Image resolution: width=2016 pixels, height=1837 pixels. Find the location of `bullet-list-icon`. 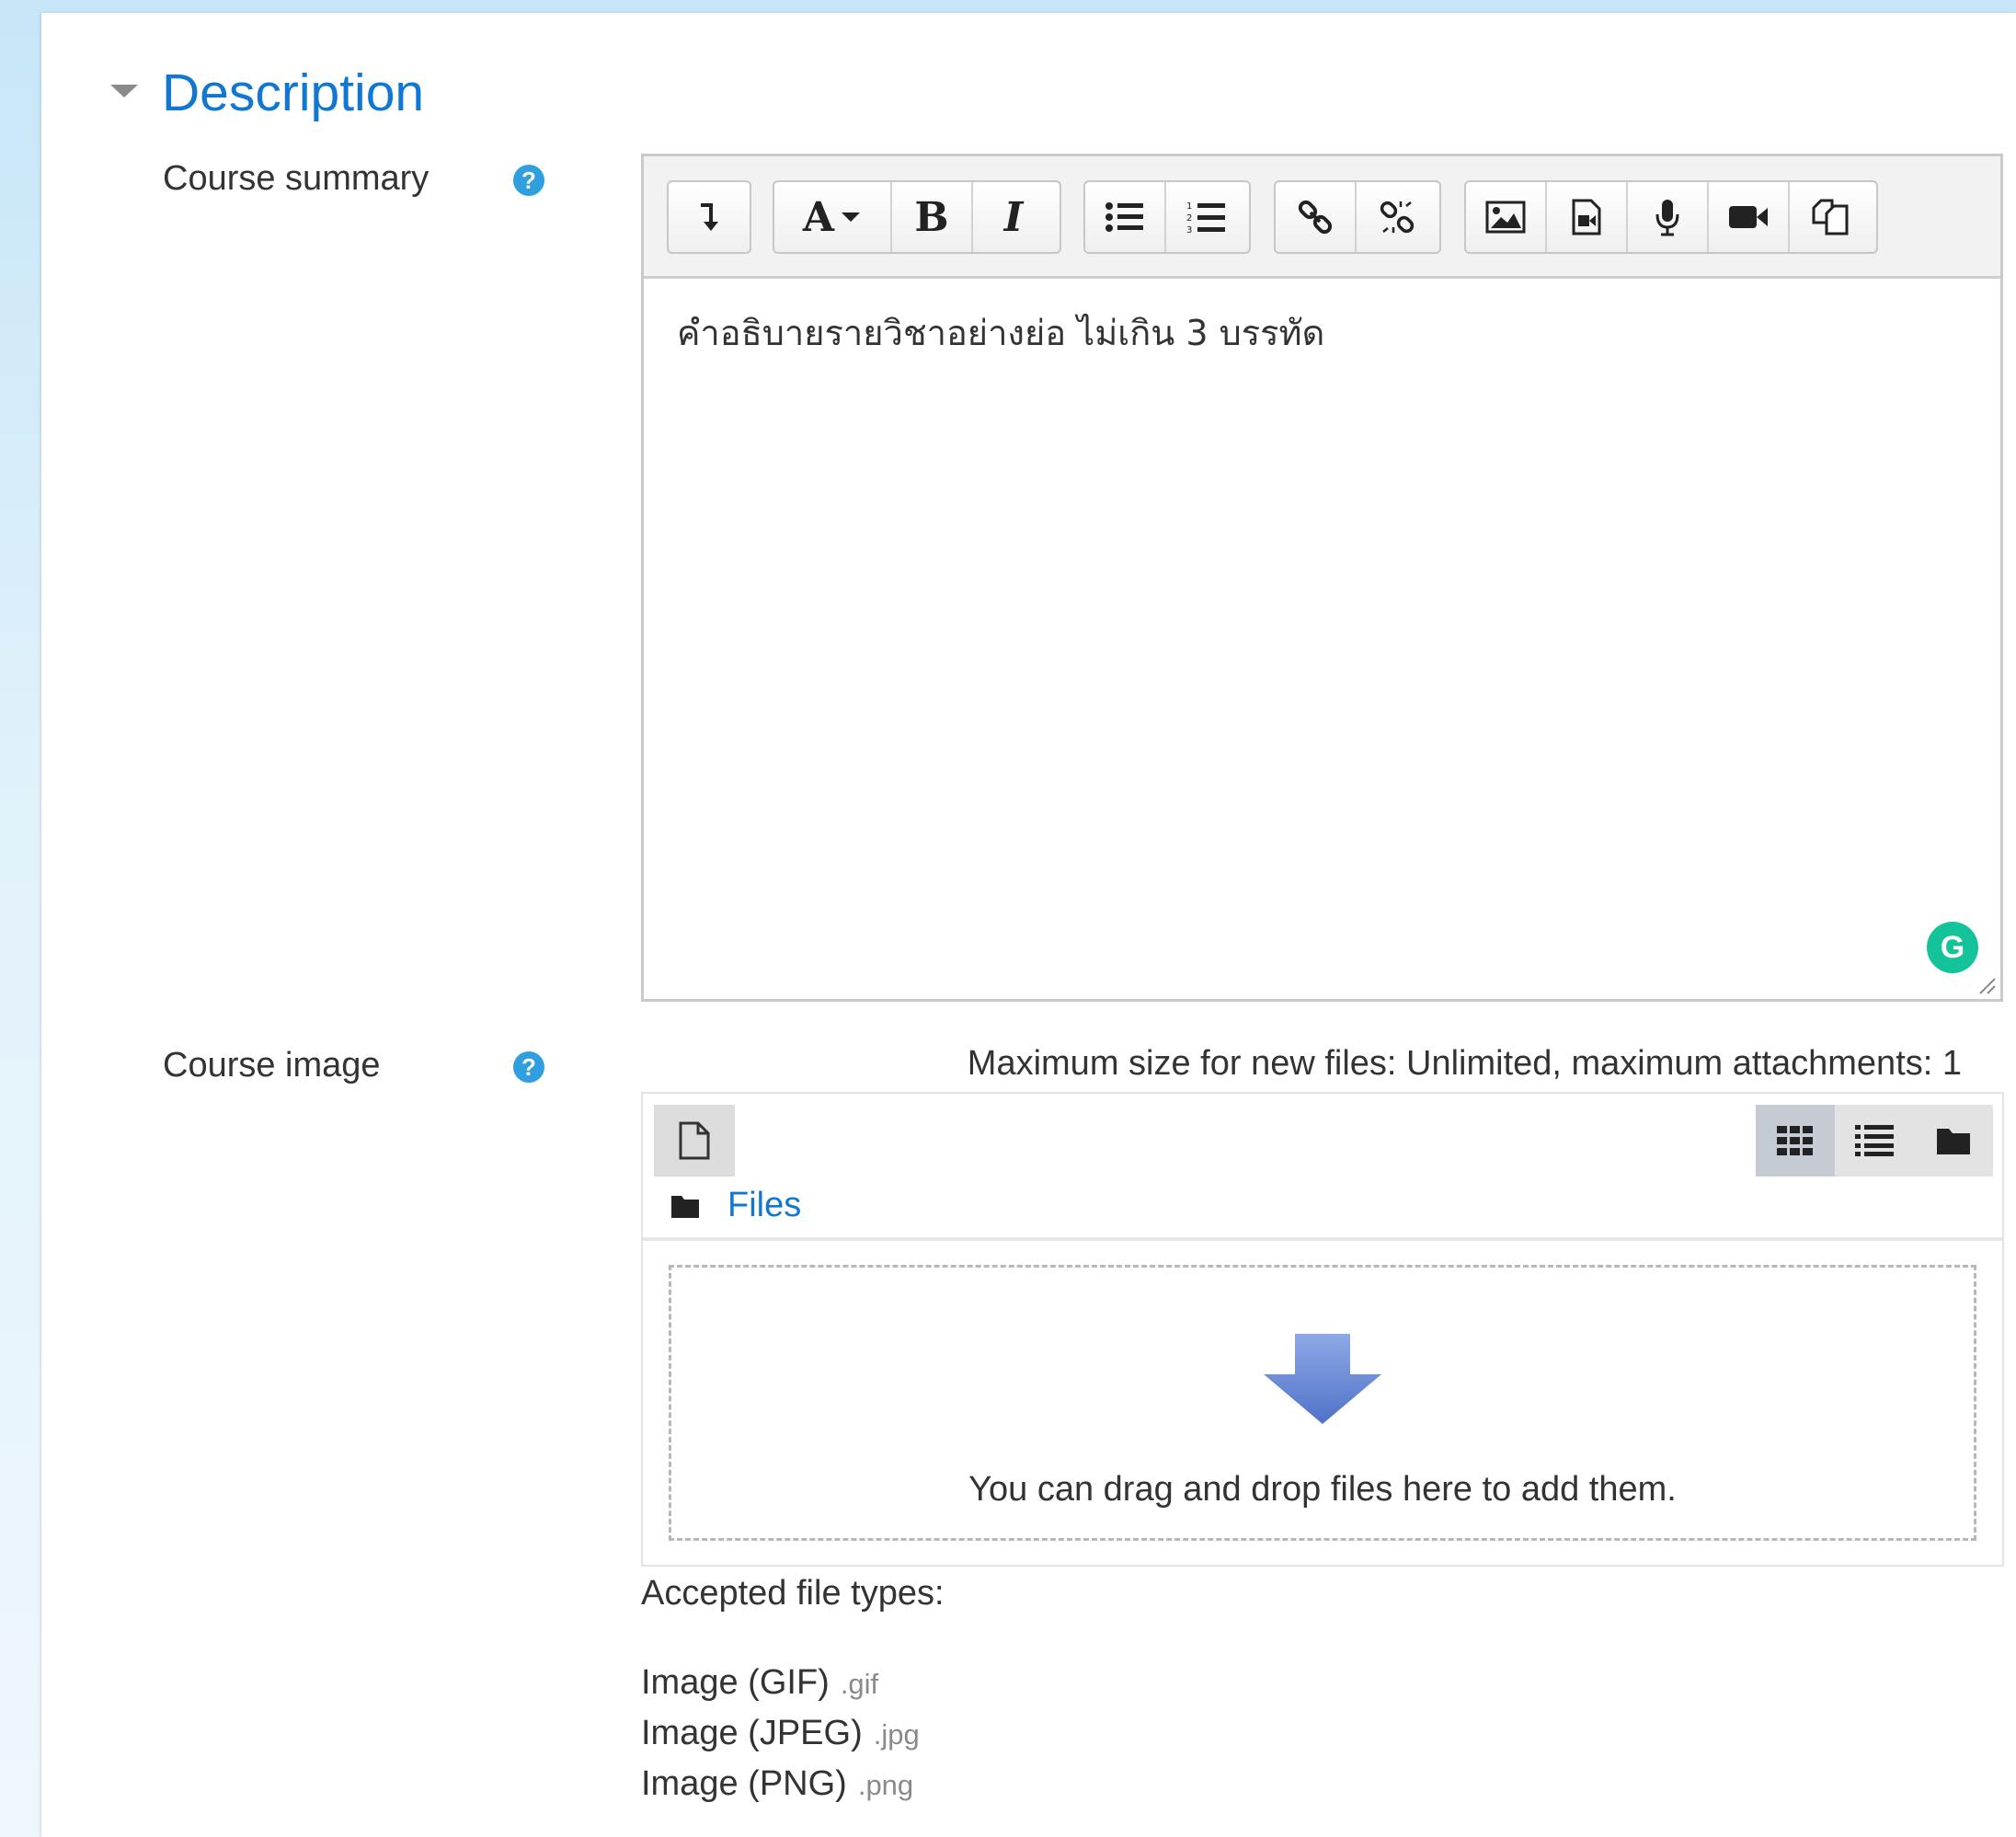

bullet-list-icon is located at coordinates (1124, 217).